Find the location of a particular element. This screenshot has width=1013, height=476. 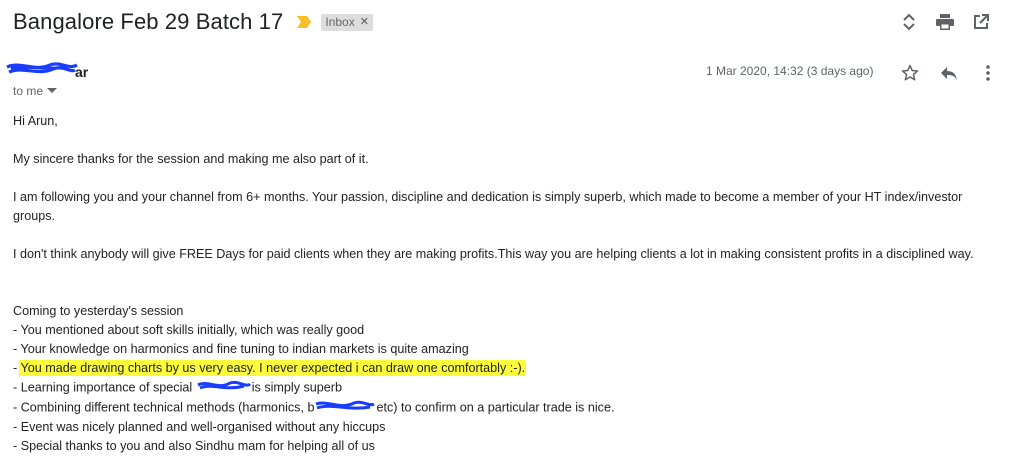

label-chip-inbox: Inbox ✕ is located at coordinates (347, 22).